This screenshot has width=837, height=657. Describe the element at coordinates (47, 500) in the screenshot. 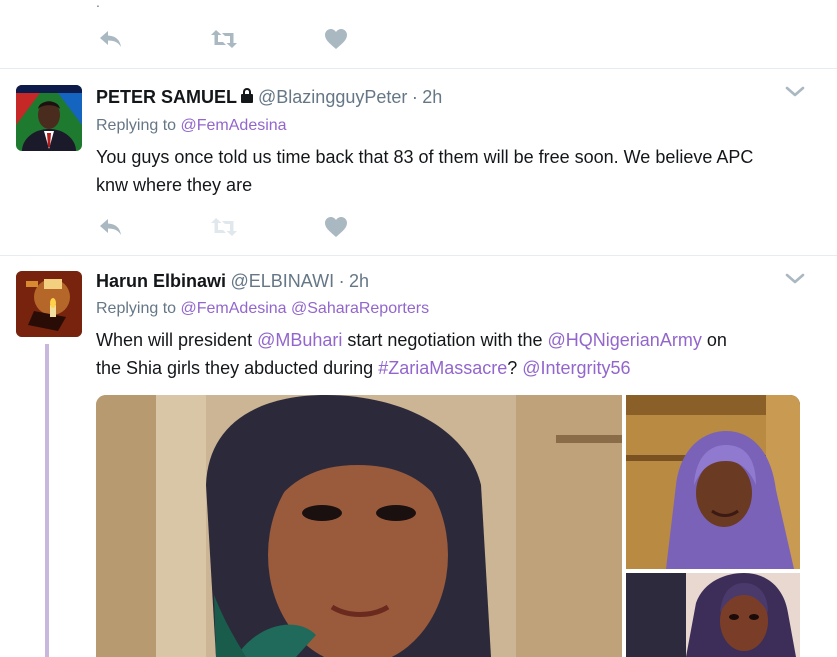

I see `thread-line` at that location.